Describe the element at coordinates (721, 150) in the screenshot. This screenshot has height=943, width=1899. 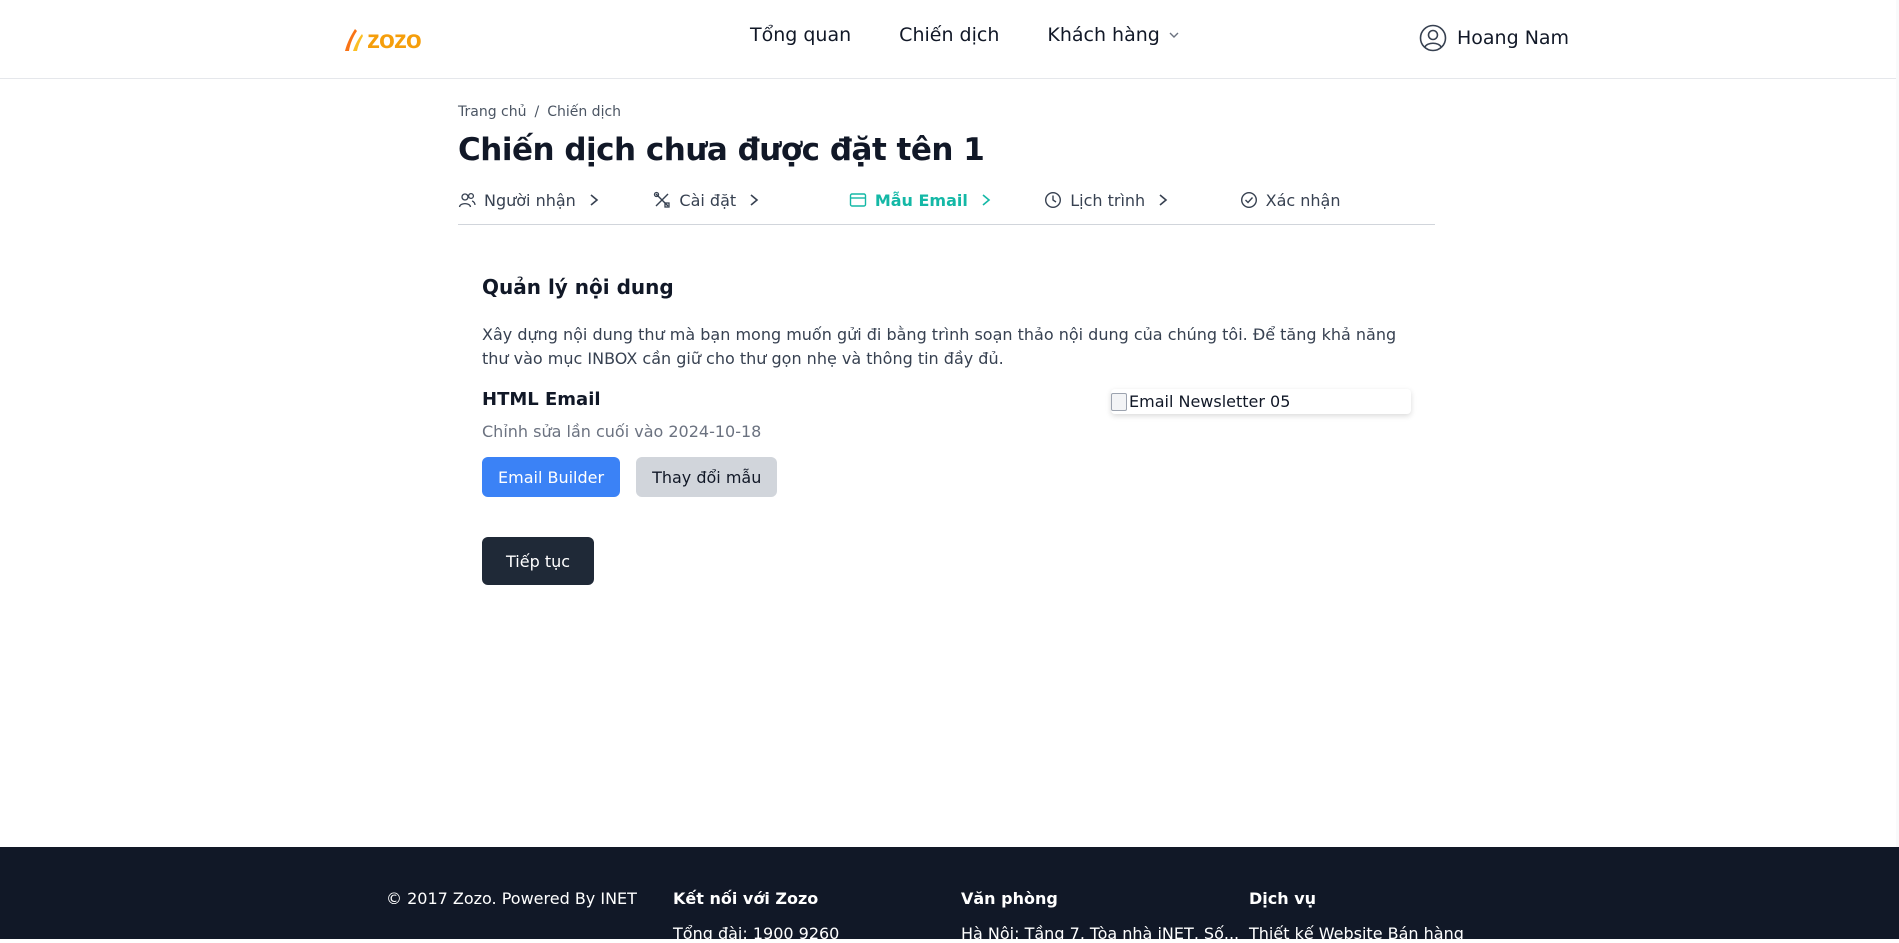
I see `page-title: Chiến dịch chưa được đặt tên 1` at that location.